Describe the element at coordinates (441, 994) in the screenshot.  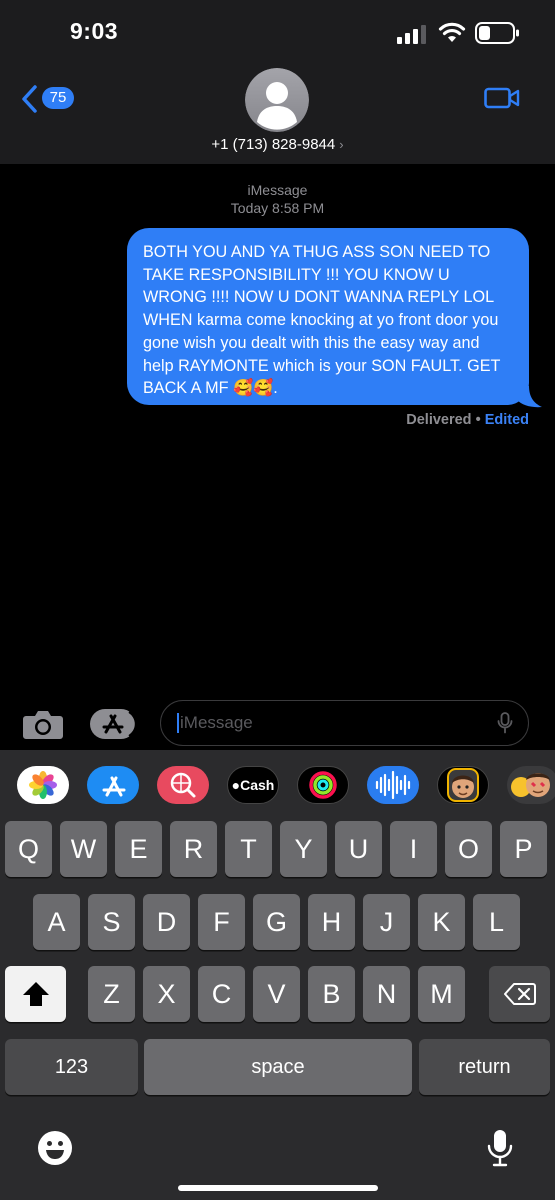
I see `key-m: M` at that location.